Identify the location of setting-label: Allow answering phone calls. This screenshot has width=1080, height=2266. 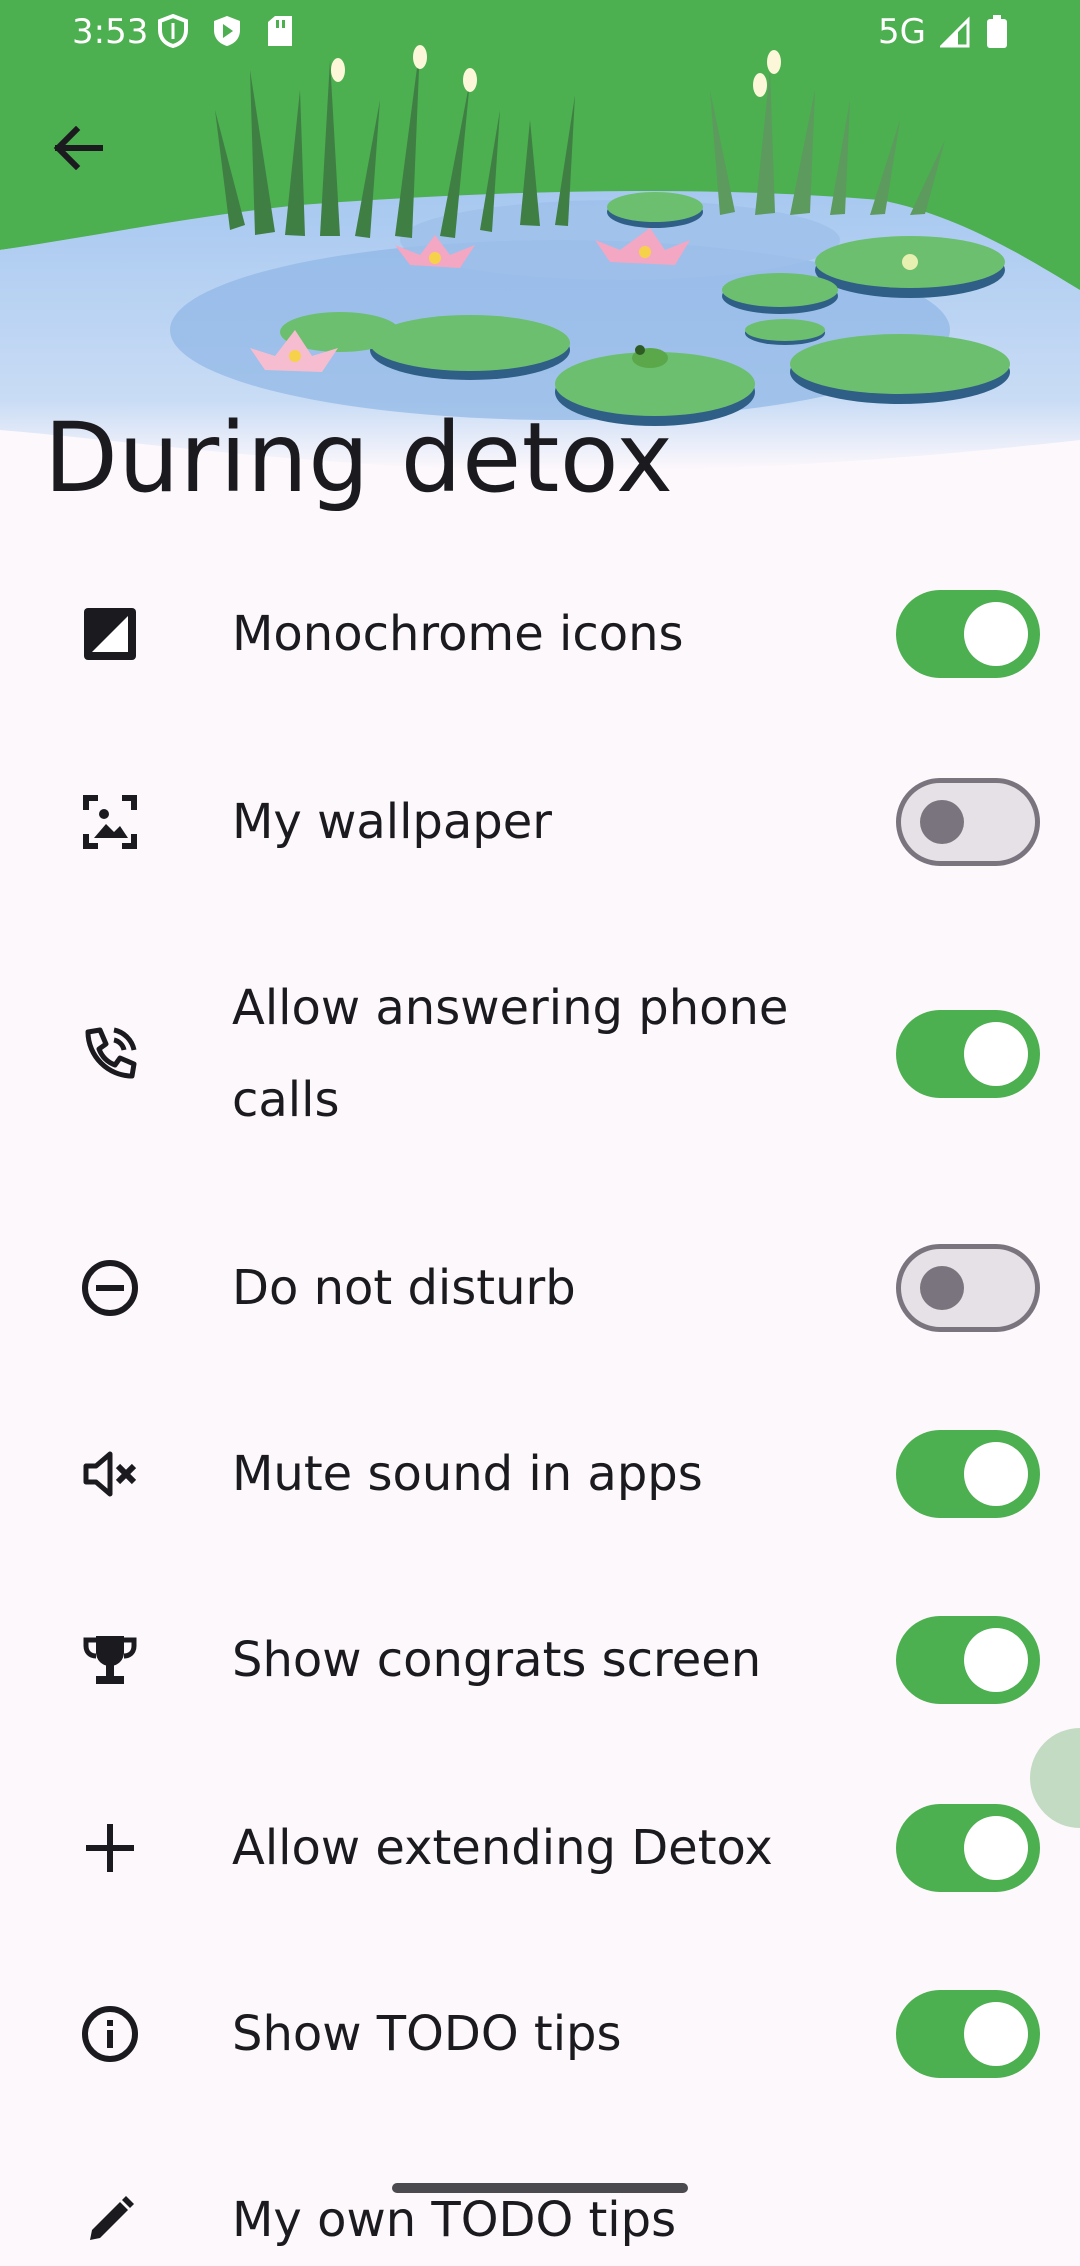
(510, 1054).